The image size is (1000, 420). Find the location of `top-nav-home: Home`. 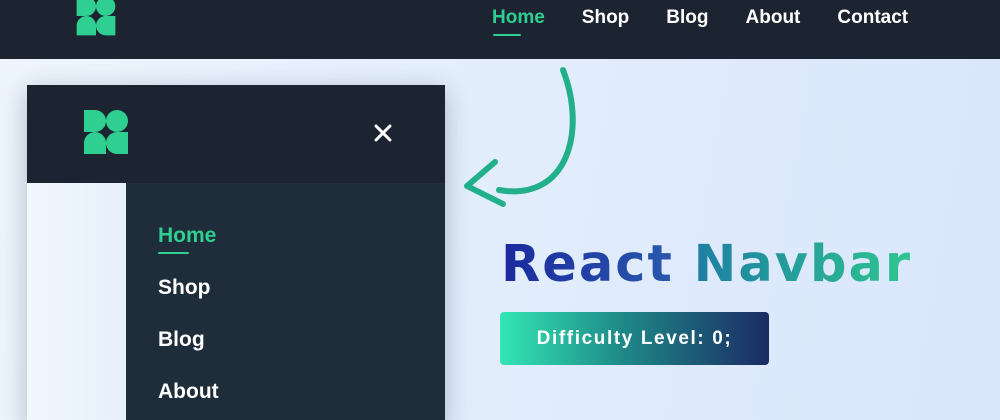

top-nav-home: Home is located at coordinates (518, 21).